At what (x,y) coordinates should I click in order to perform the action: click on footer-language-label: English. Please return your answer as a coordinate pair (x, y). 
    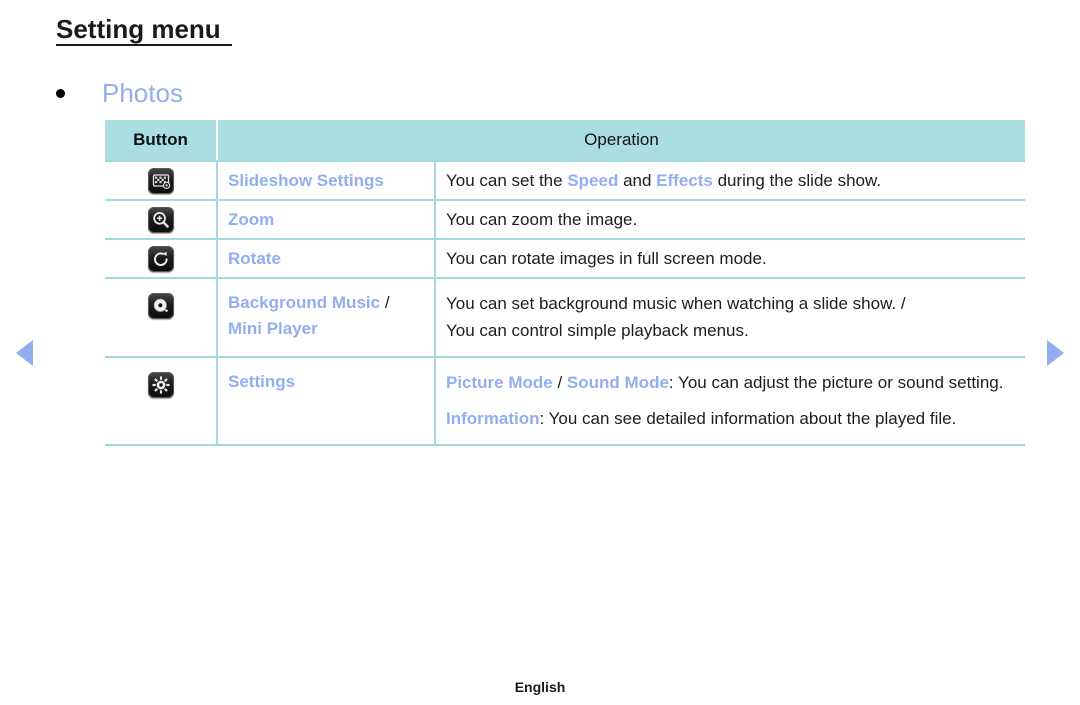
    Looking at the image, I should click on (540, 687).